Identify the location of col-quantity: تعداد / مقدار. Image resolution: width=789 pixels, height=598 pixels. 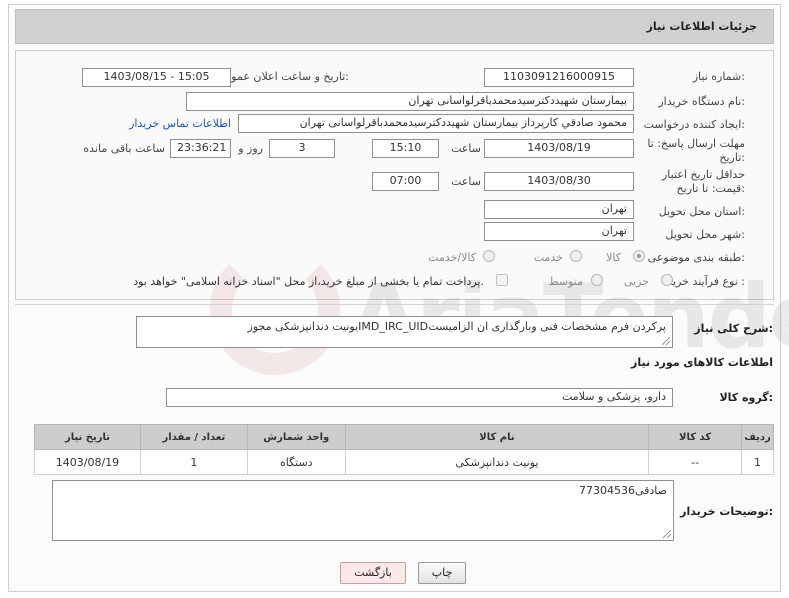
(193, 437).